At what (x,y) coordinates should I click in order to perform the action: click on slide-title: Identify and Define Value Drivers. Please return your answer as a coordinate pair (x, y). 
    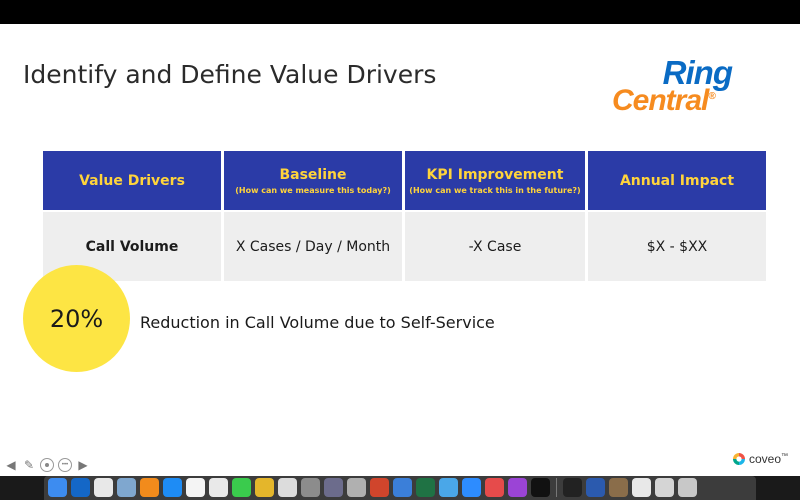
    Looking at the image, I should click on (230, 74).